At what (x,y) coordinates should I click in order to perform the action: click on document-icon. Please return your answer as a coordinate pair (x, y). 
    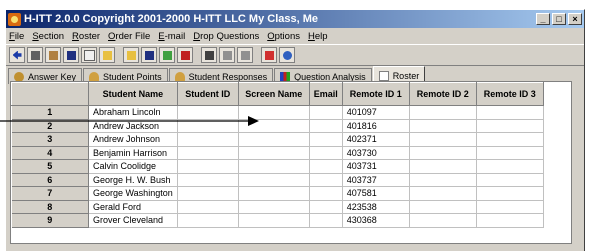
    Looking at the image, I should click on (89, 55).